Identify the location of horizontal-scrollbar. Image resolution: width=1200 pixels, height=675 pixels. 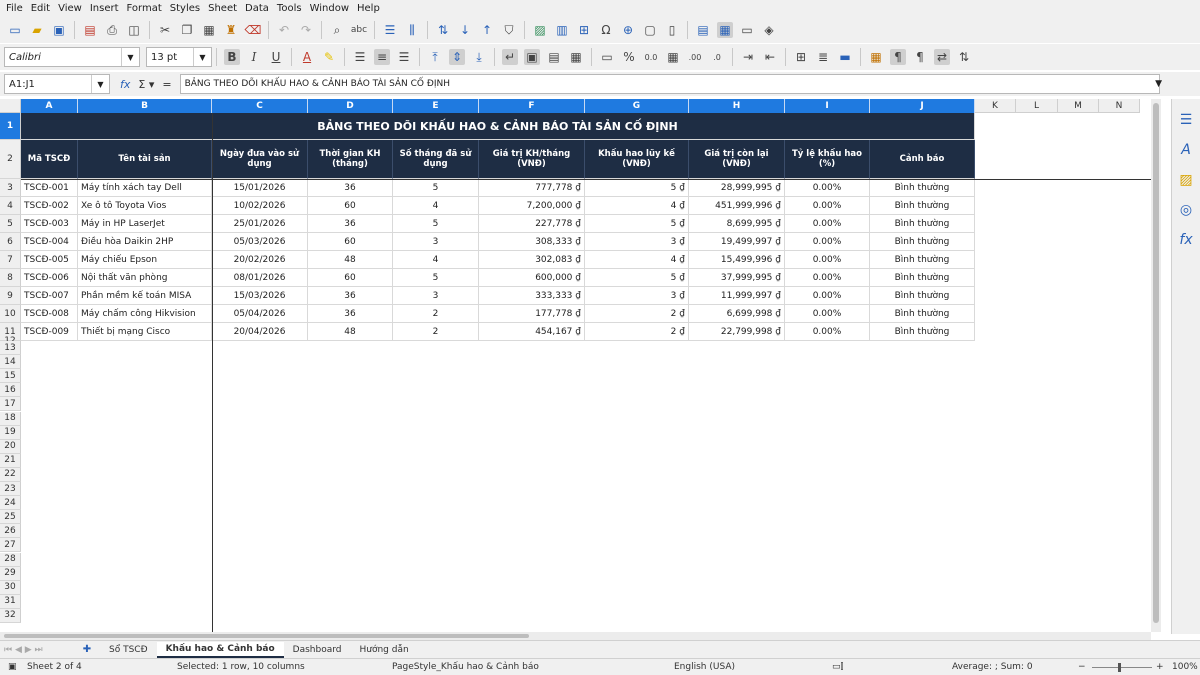
(575, 636).